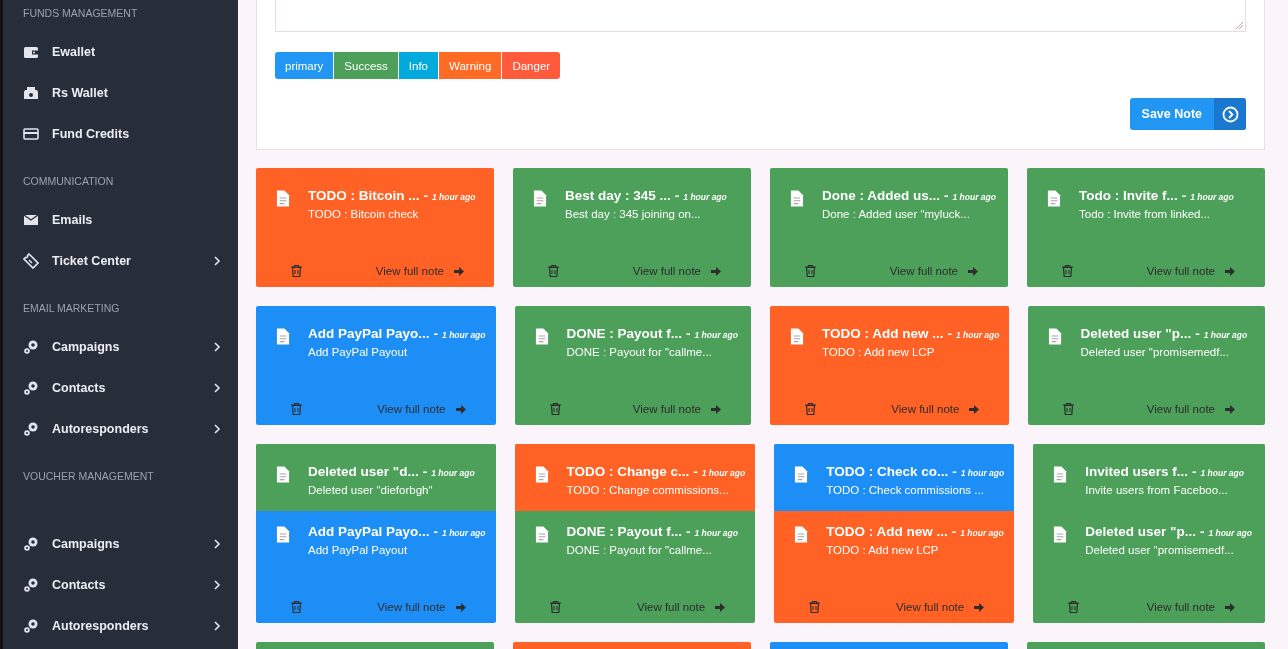  Describe the element at coordinates (418, 65) in the screenshot. I see `color-button: Info` at that location.